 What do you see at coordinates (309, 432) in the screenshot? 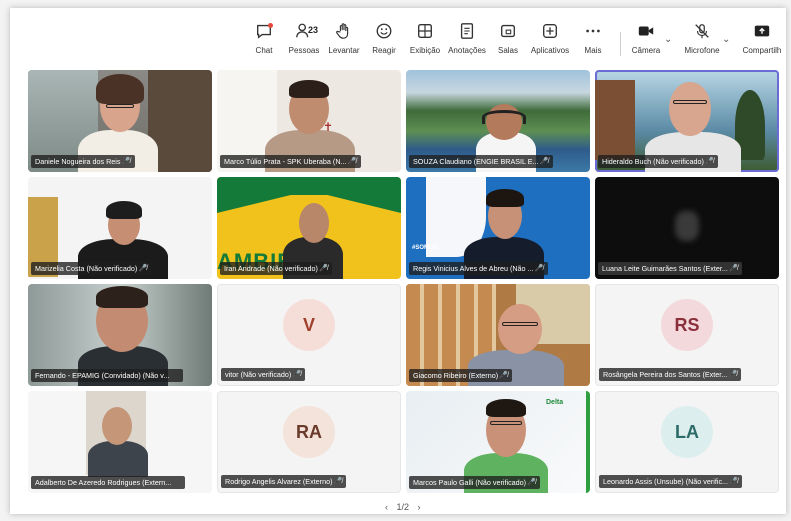
I see `avatar: RA` at bounding box center [309, 432].